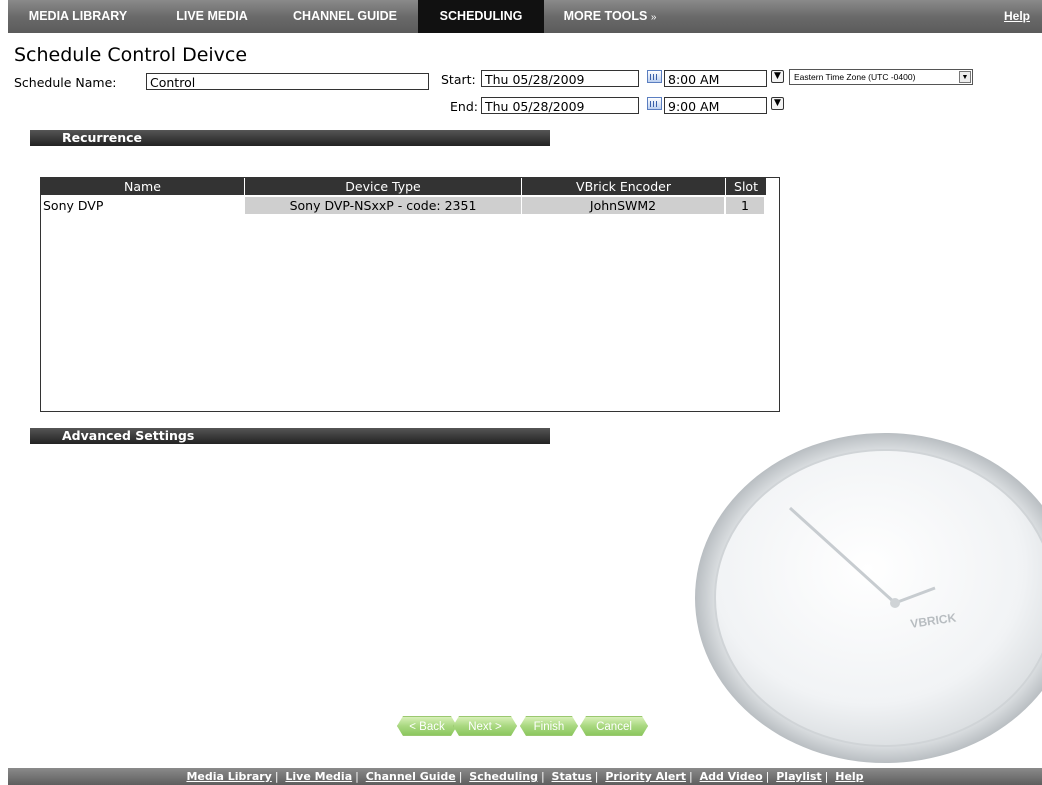 The width and height of the screenshot is (1042, 785). Describe the element at coordinates (798, 776) in the screenshot. I see `footer-link-playlist: Playlist` at that location.